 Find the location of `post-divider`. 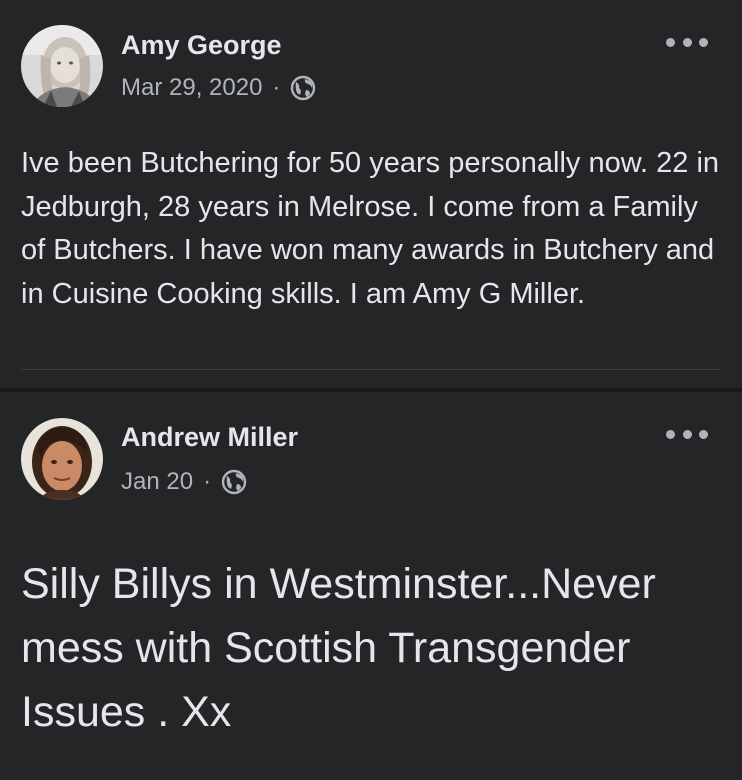

post-divider is located at coordinates (371, 369).